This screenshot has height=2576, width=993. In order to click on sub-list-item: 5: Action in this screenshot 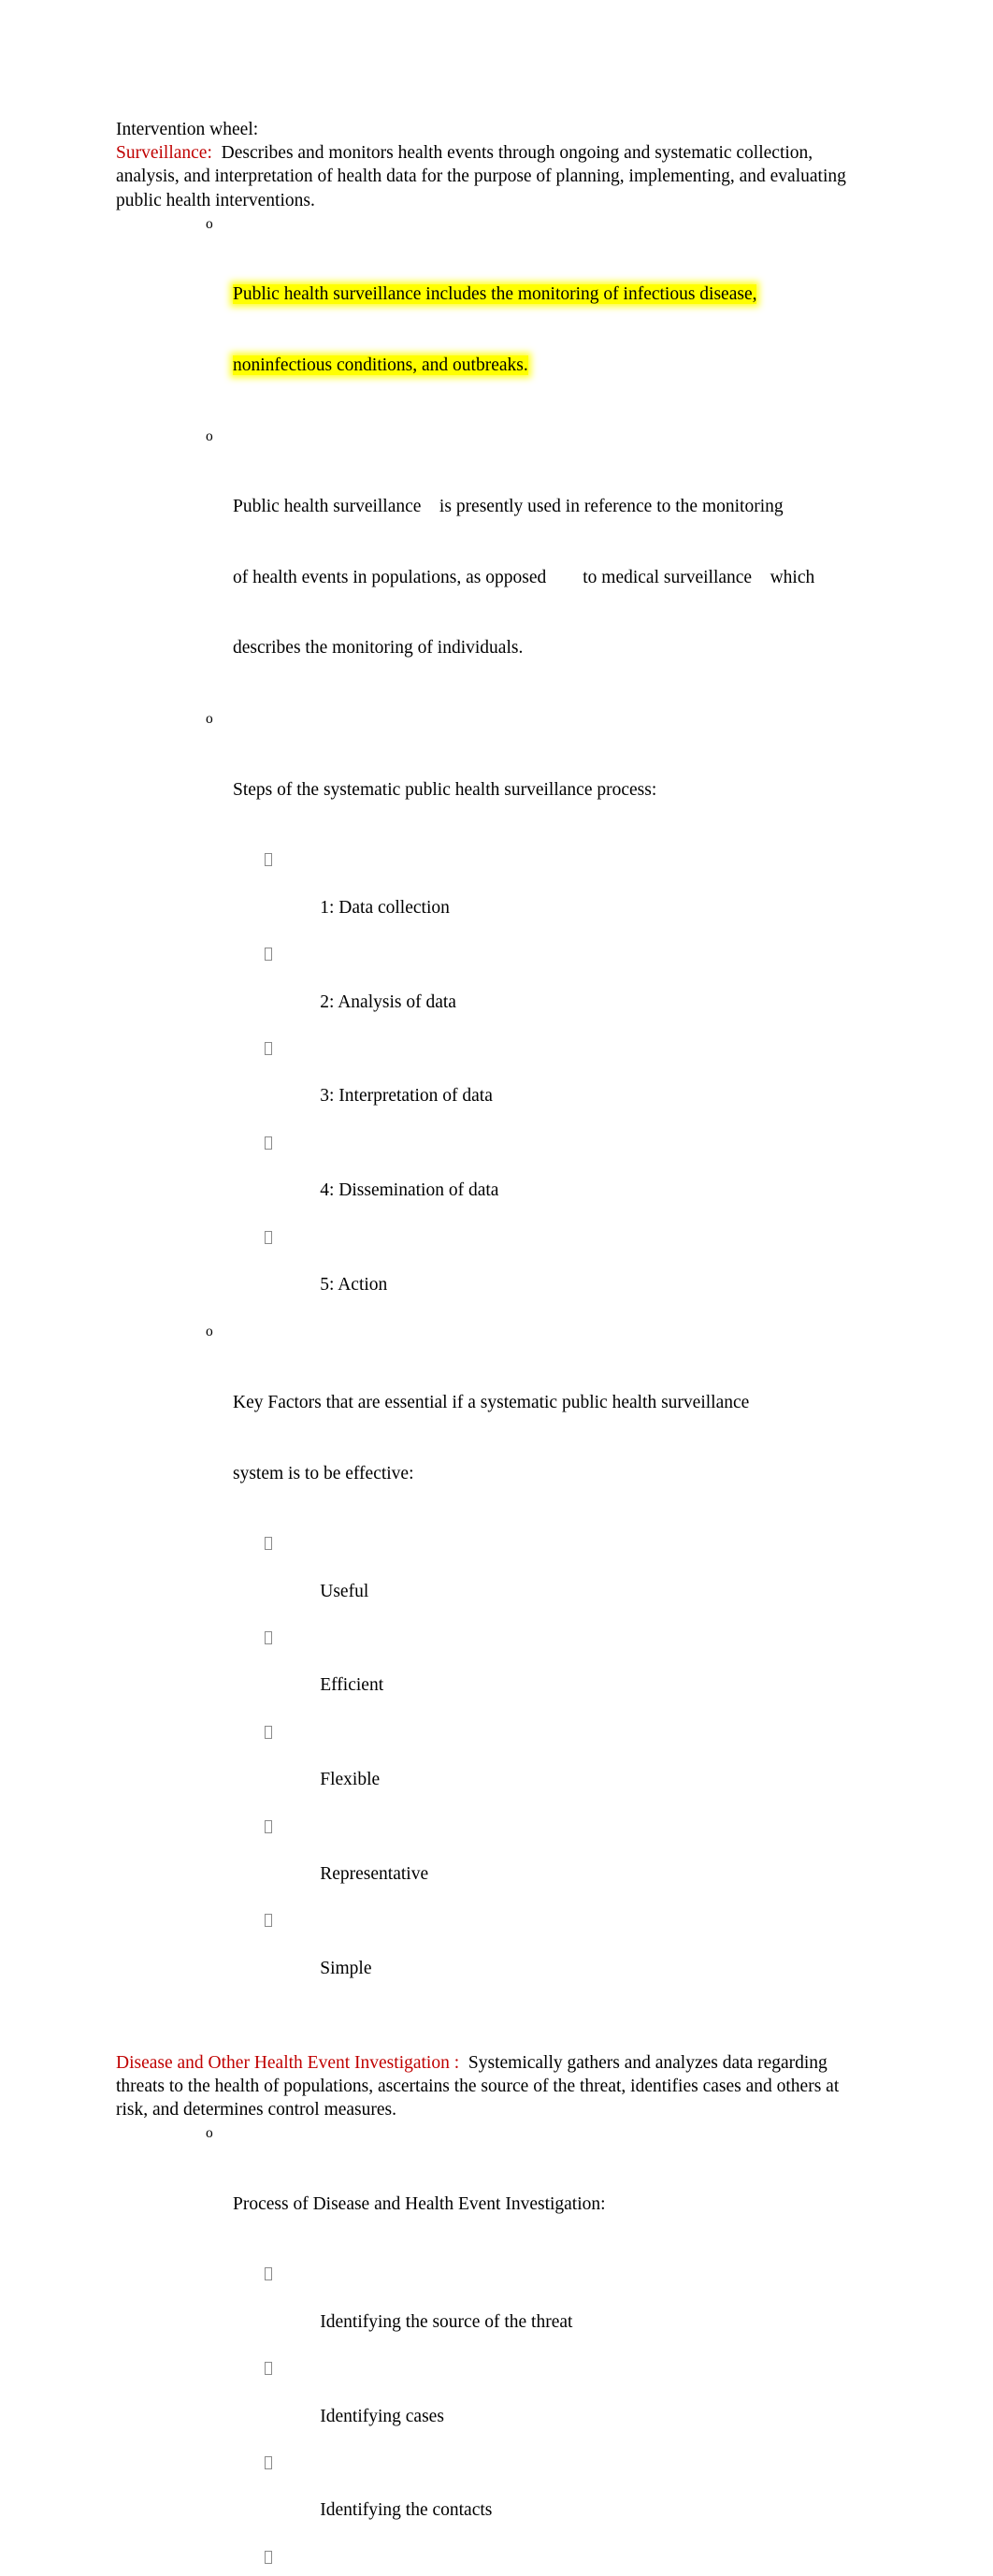, I will do `click(494, 1273)`.